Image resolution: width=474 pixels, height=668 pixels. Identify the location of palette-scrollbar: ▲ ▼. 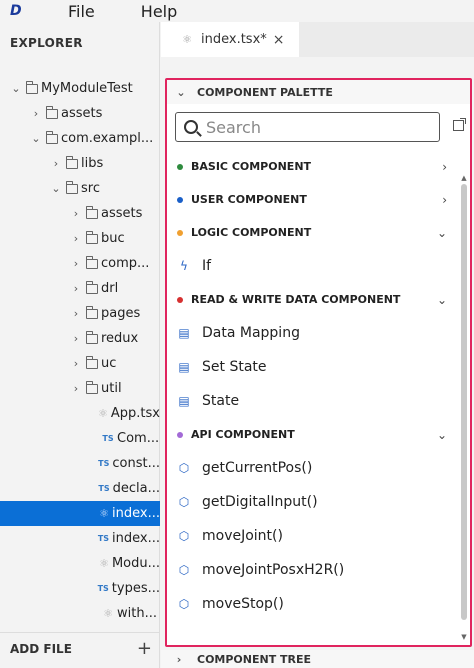
(464, 407).